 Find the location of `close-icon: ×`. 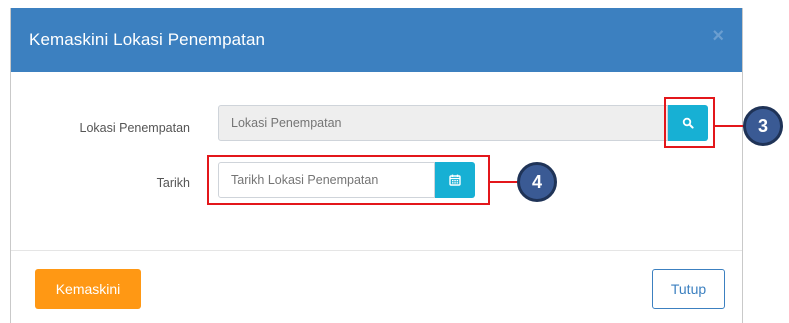

close-icon: × is located at coordinates (718, 36).